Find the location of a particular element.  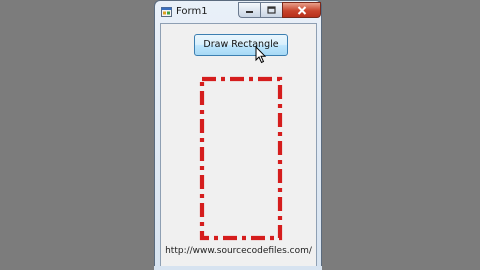

maximize-icon is located at coordinates (271, 10).